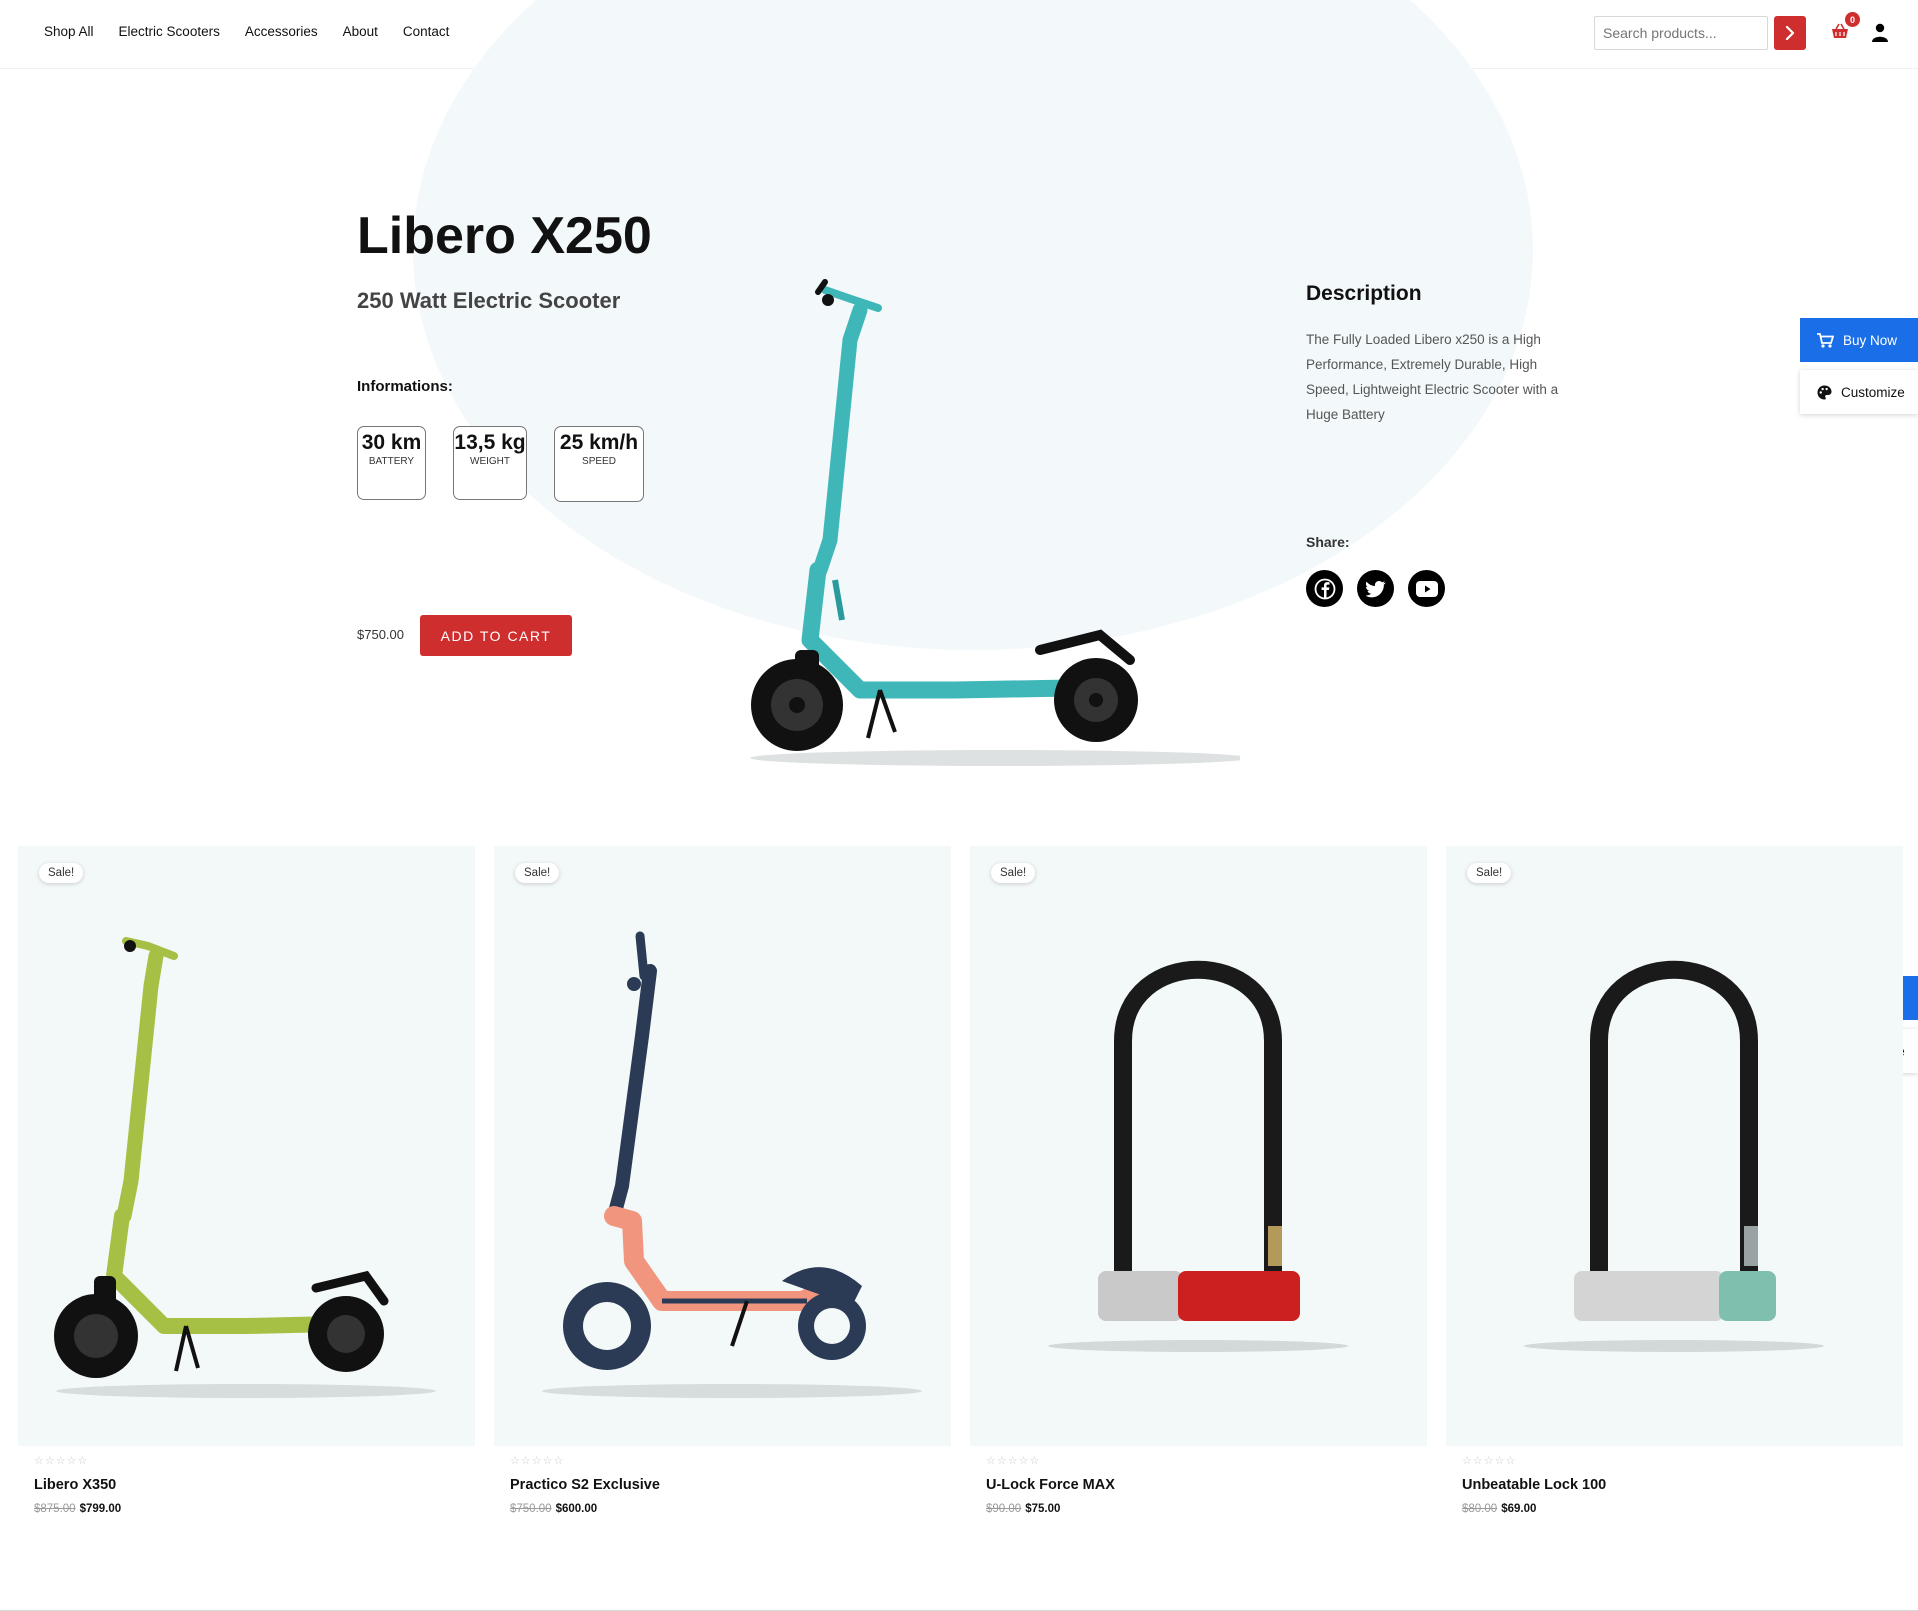 The image size is (1918, 1611). I want to click on side-buy-now-button: Buy Now, so click(1859, 340).